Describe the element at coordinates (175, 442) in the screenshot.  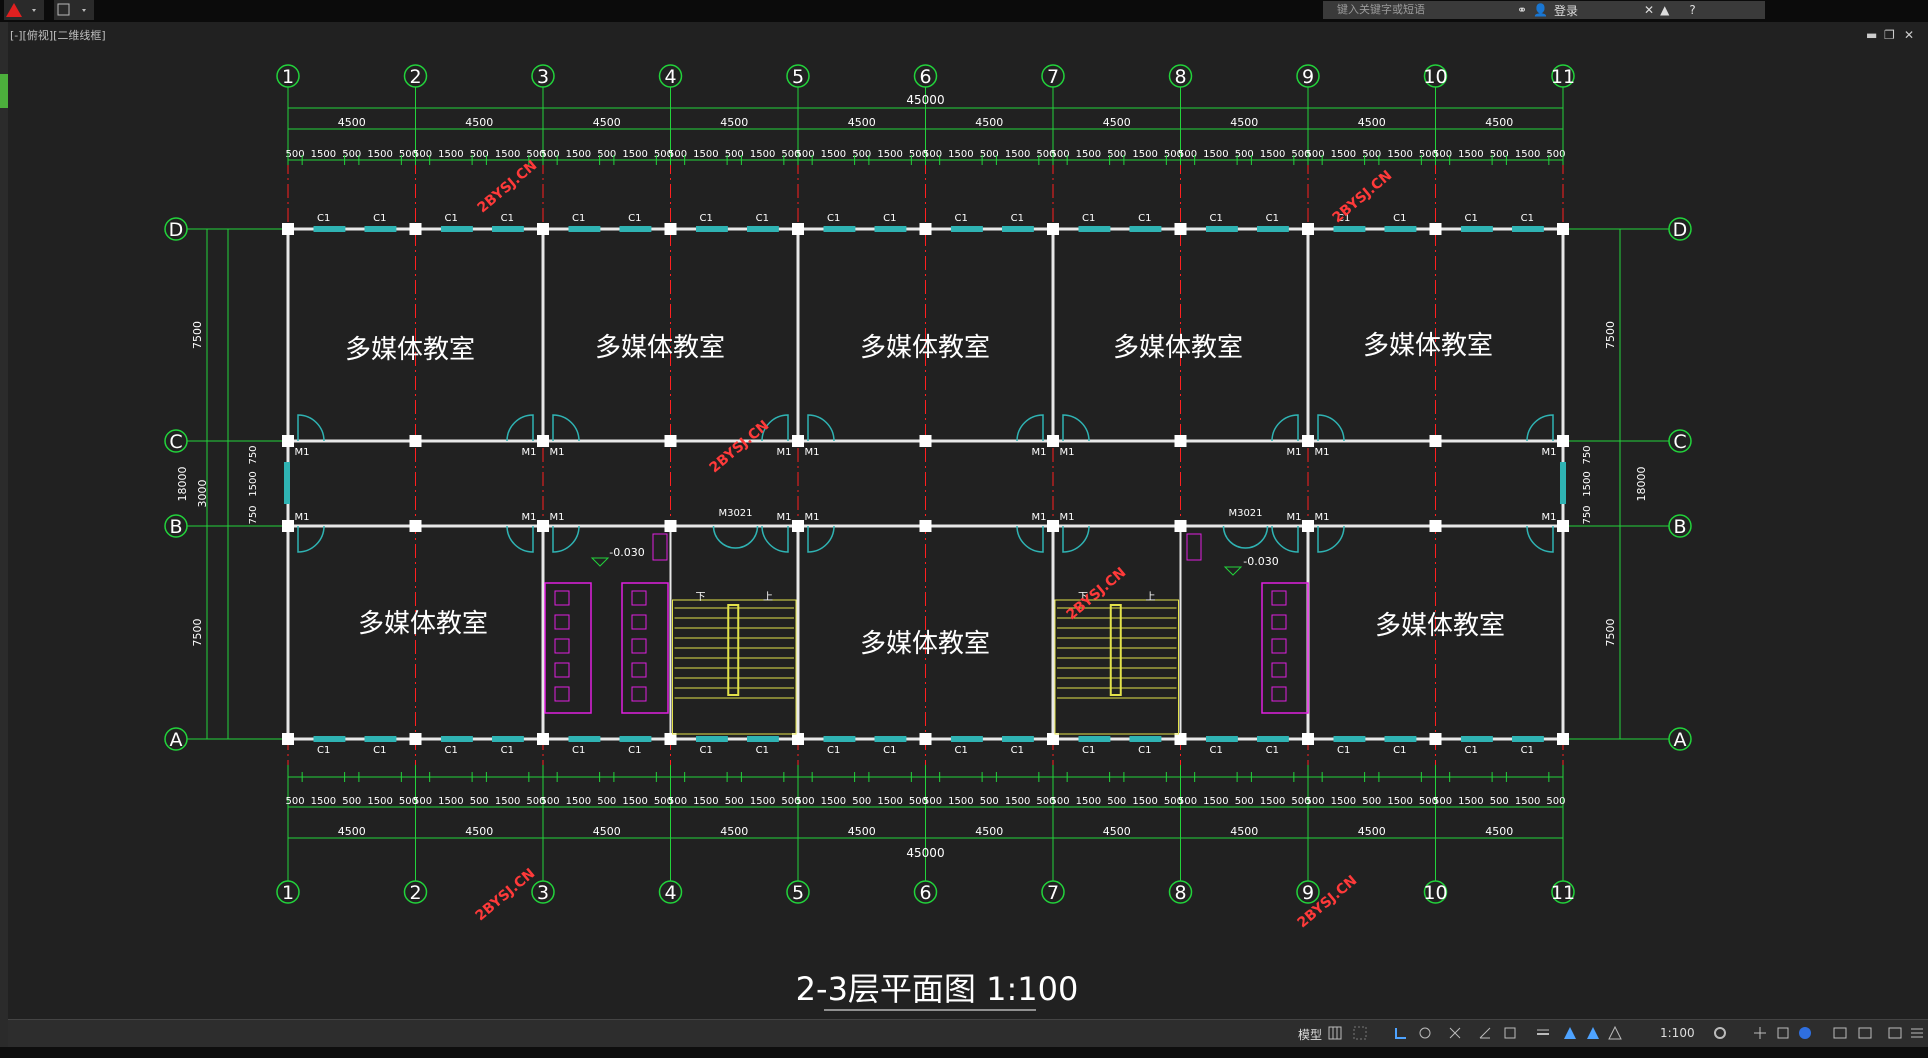
I see `axis-letter-left: C` at that location.